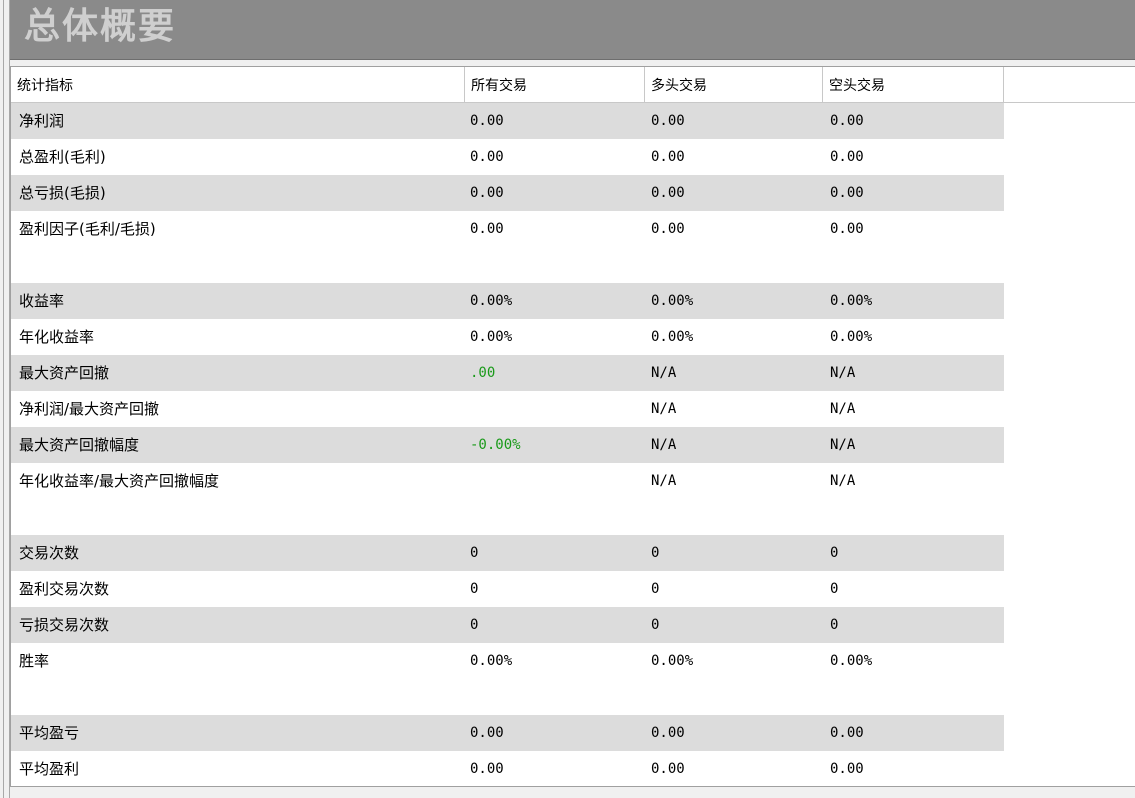 Image resolution: width=1135 pixels, height=798 pixels. Describe the element at coordinates (507, 373) in the screenshot. I see `table-row: 最大资产回撤 .00 N/A N/A` at that location.